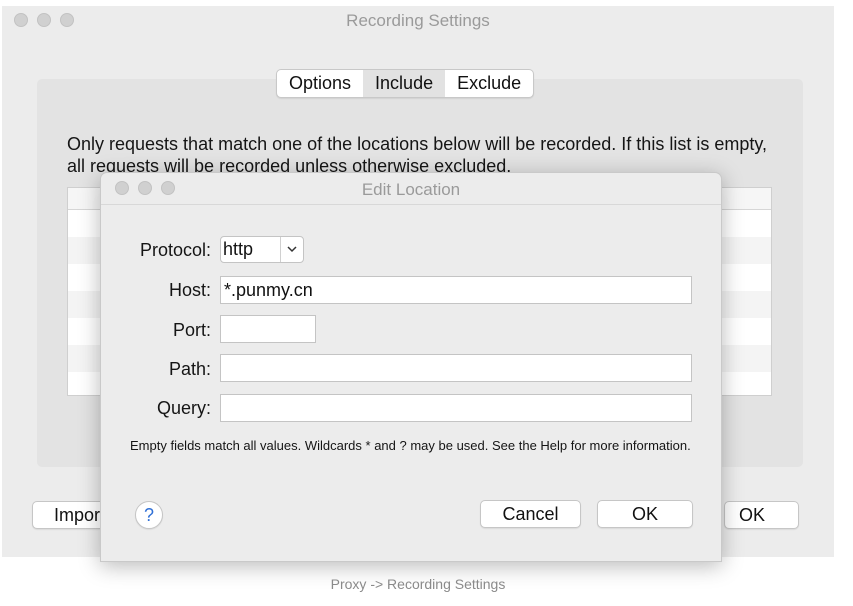  What do you see at coordinates (183, 408) in the screenshot?
I see `query-label: Query:` at bounding box center [183, 408].